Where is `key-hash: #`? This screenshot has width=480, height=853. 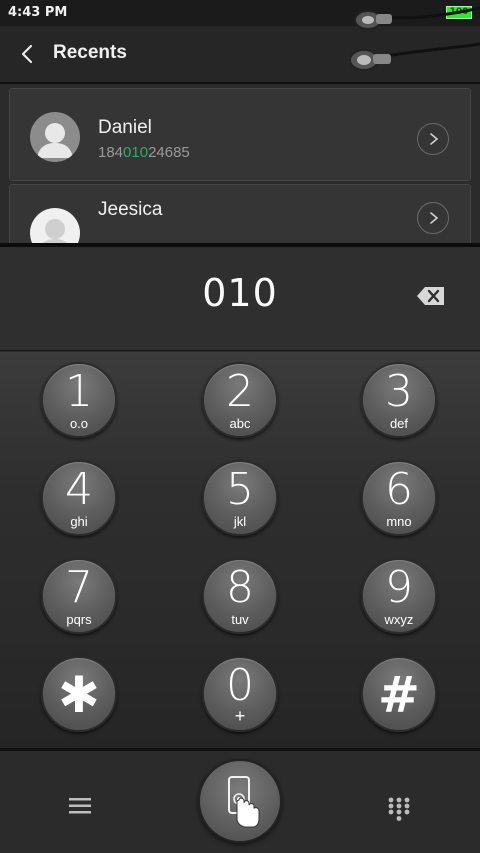
key-hash: # is located at coordinates (399, 694).